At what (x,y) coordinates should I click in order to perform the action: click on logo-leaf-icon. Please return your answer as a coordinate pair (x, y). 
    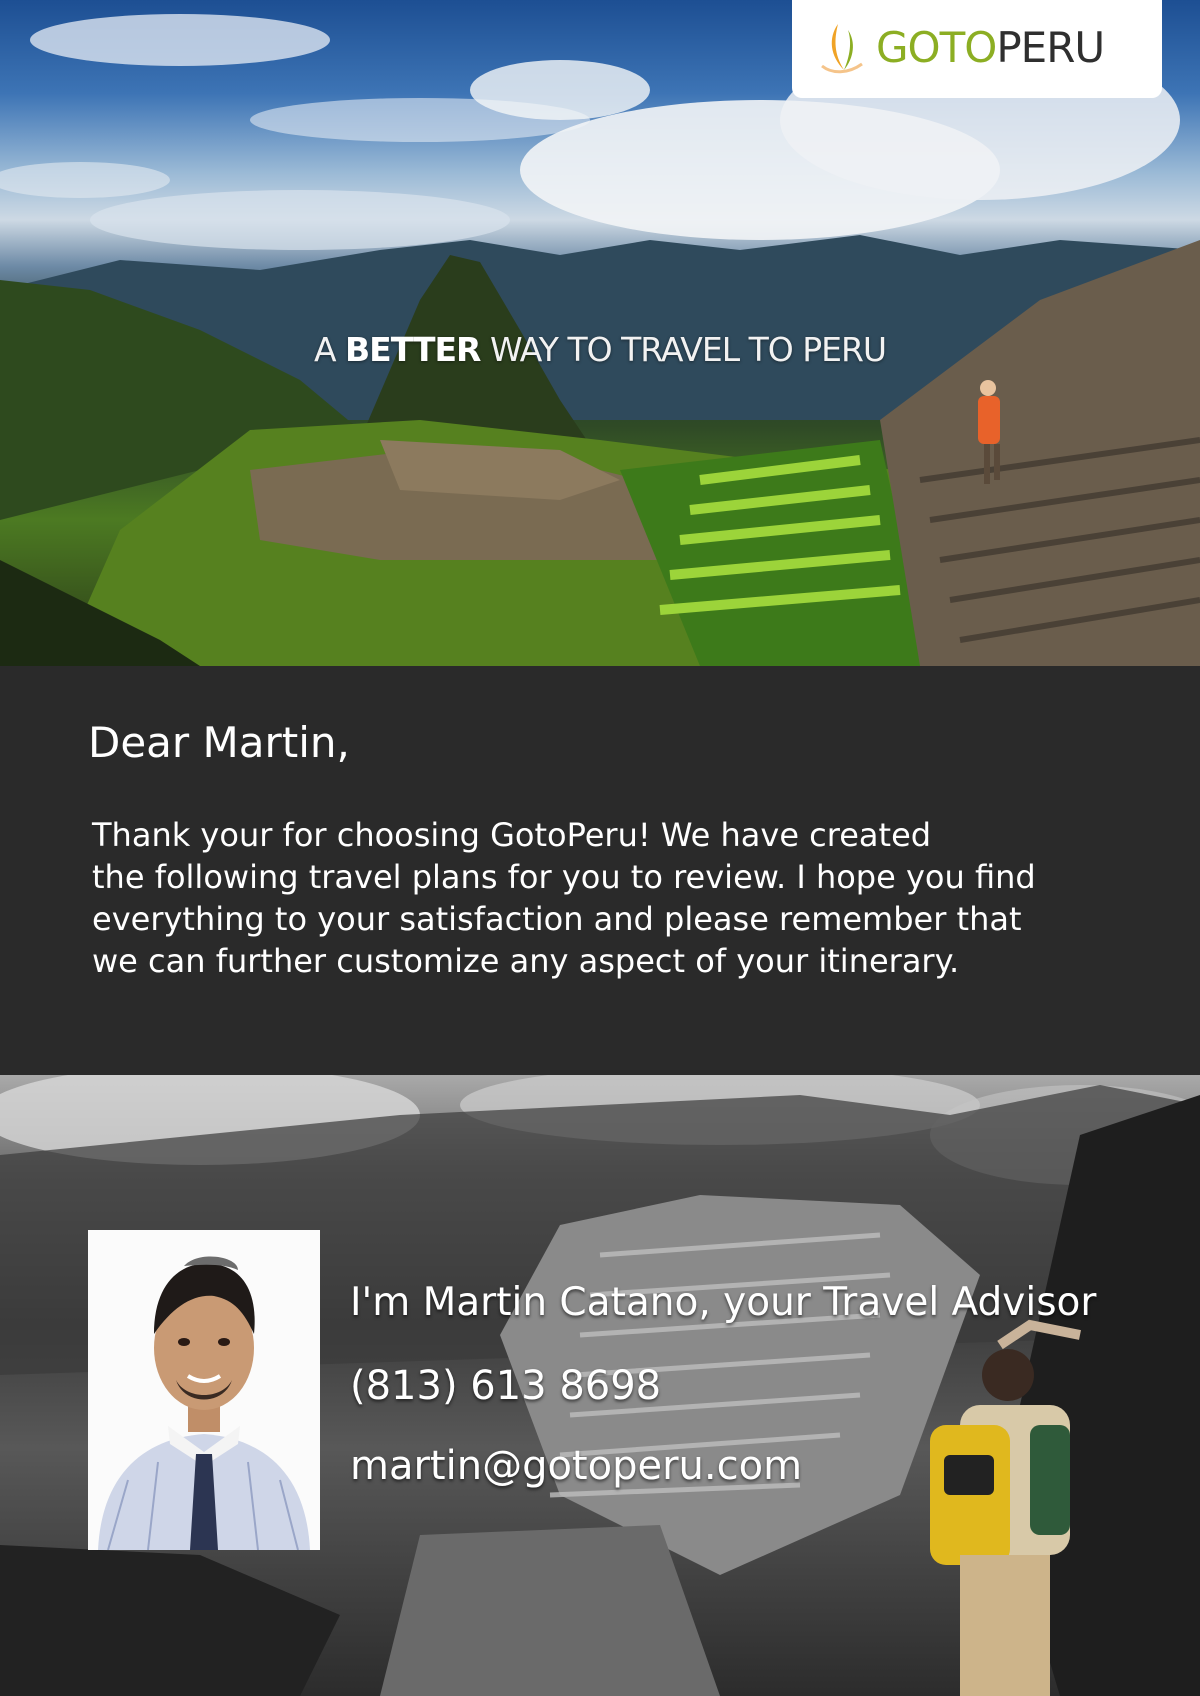
    Looking at the image, I should click on (842, 49).